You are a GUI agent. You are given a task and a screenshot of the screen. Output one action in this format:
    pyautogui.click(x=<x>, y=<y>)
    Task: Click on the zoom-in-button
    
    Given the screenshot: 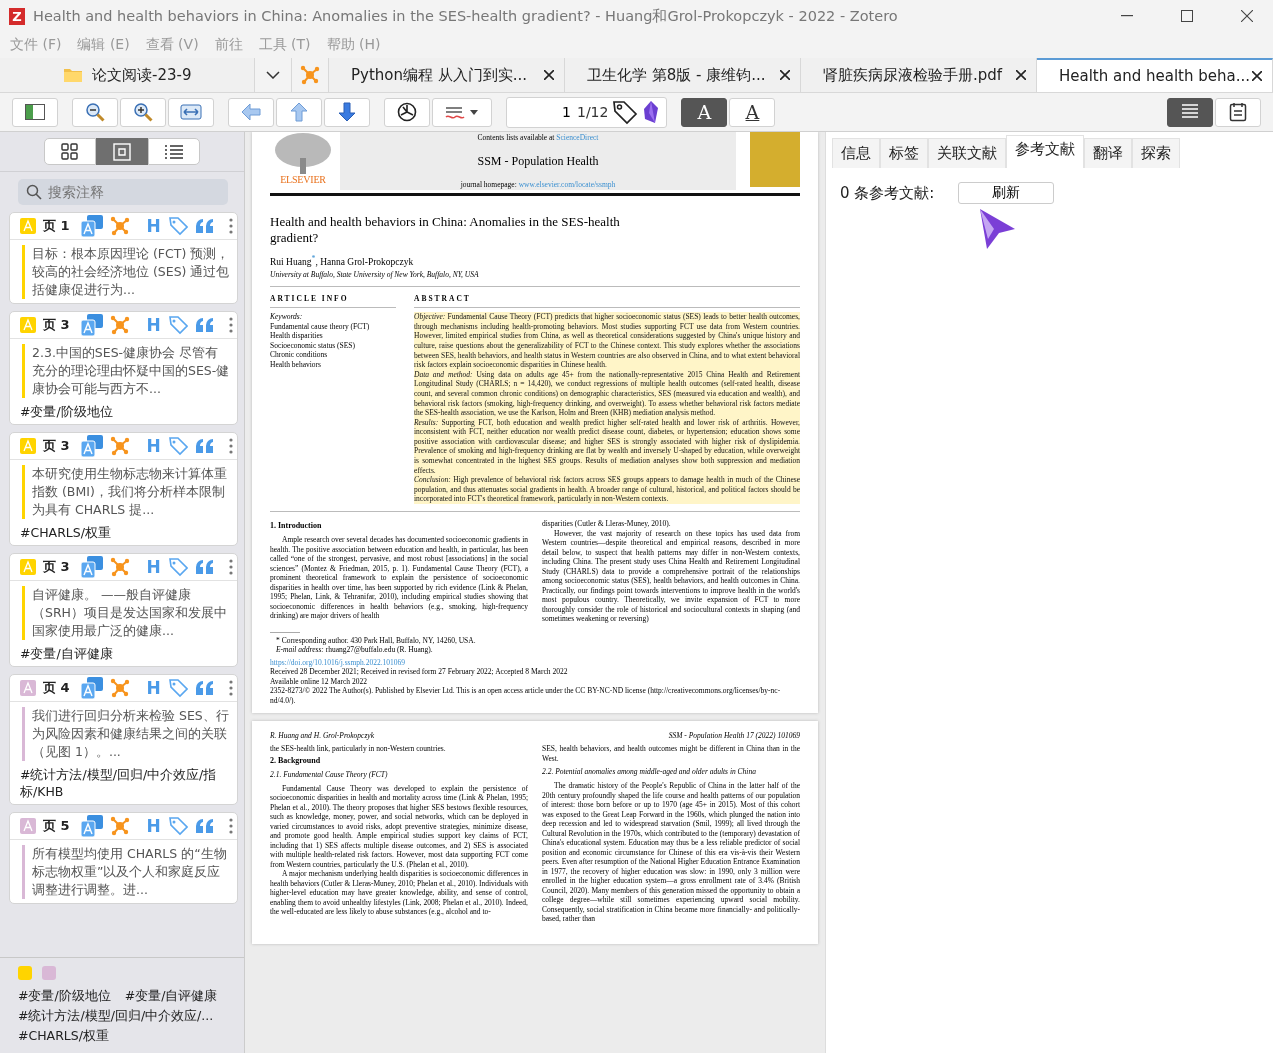 What is the action you would take?
    pyautogui.click(x=143, y=112)
    